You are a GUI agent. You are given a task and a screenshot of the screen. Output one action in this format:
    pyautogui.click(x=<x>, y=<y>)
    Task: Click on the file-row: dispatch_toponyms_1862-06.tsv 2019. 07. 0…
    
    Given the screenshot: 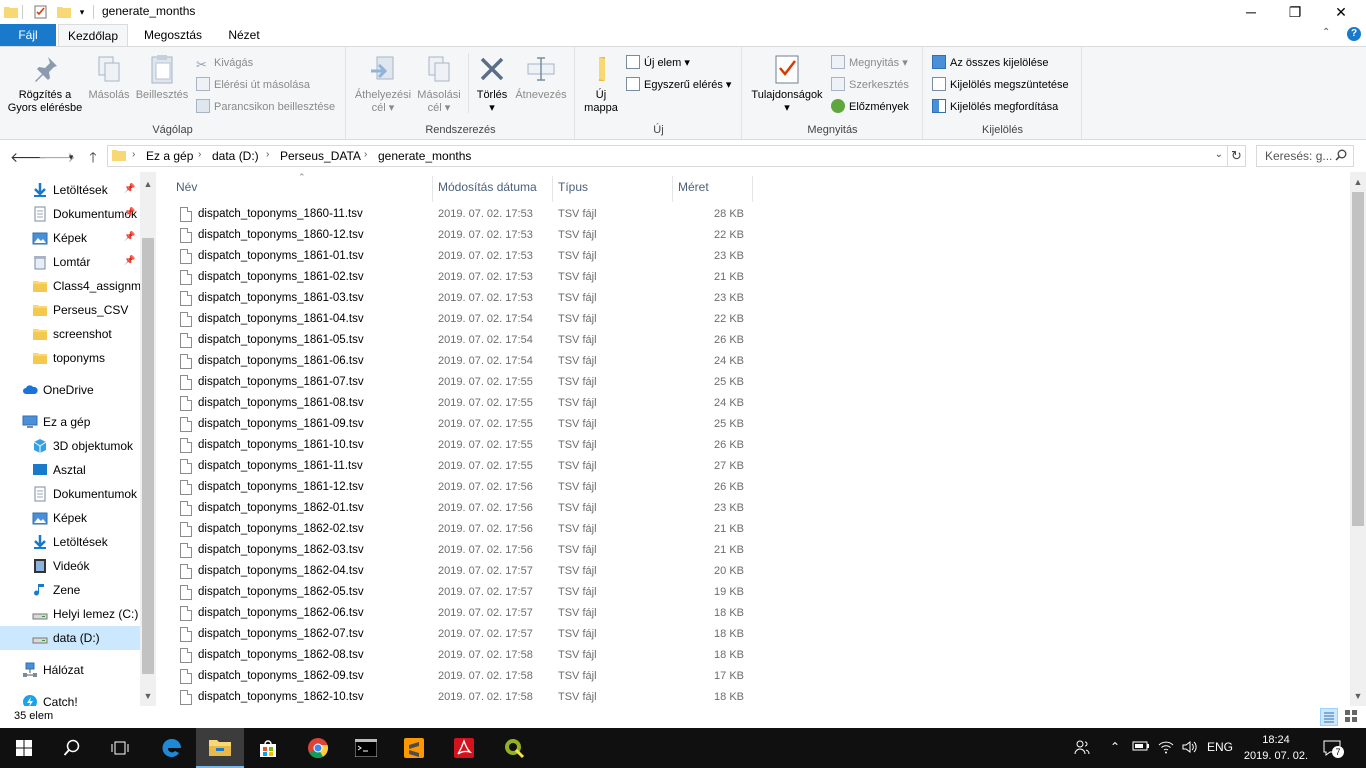 What is the action you would take?
    pyautogui.click(x=464, y=614)
    